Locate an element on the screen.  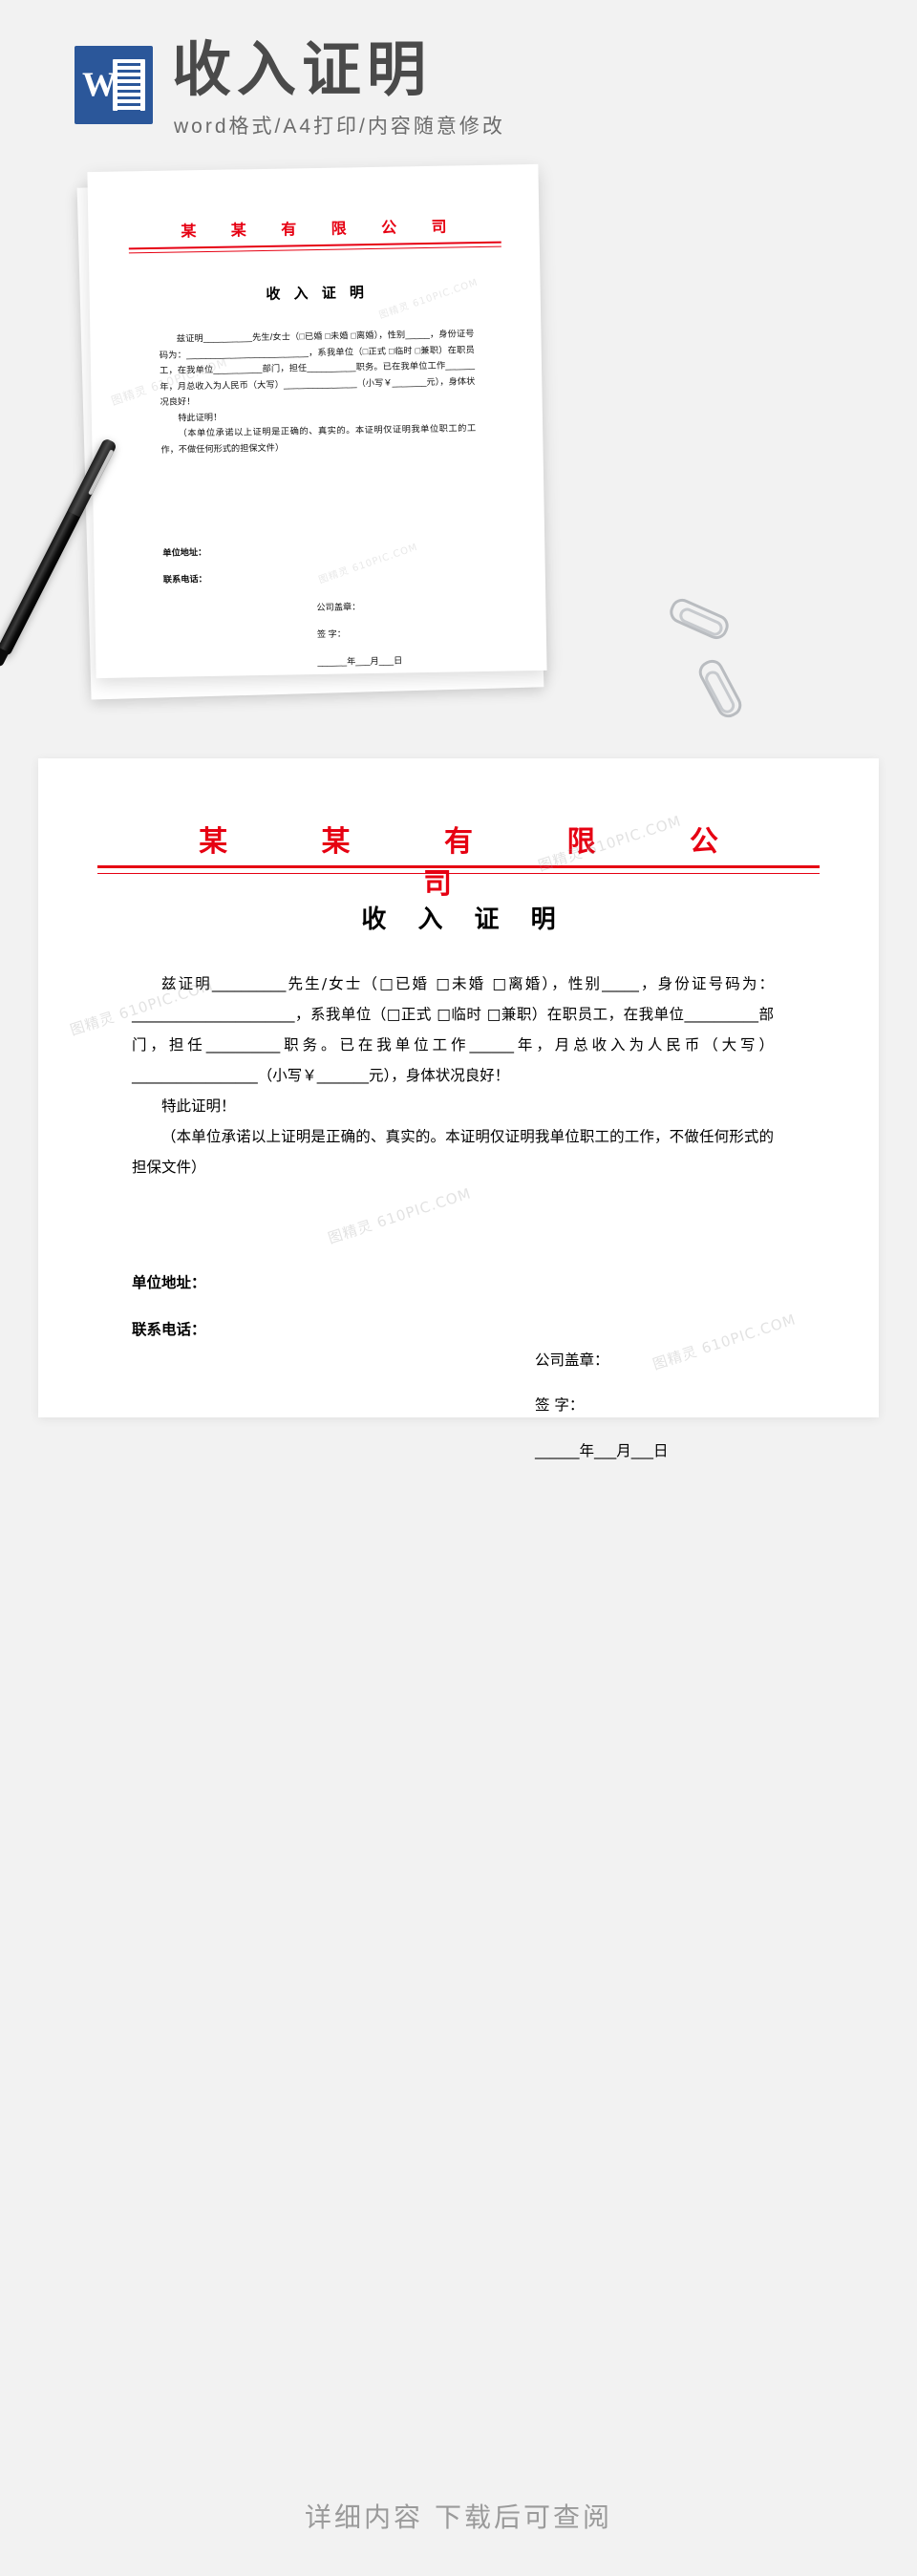
word-document-icon: W is located at coordinates (114, 85).